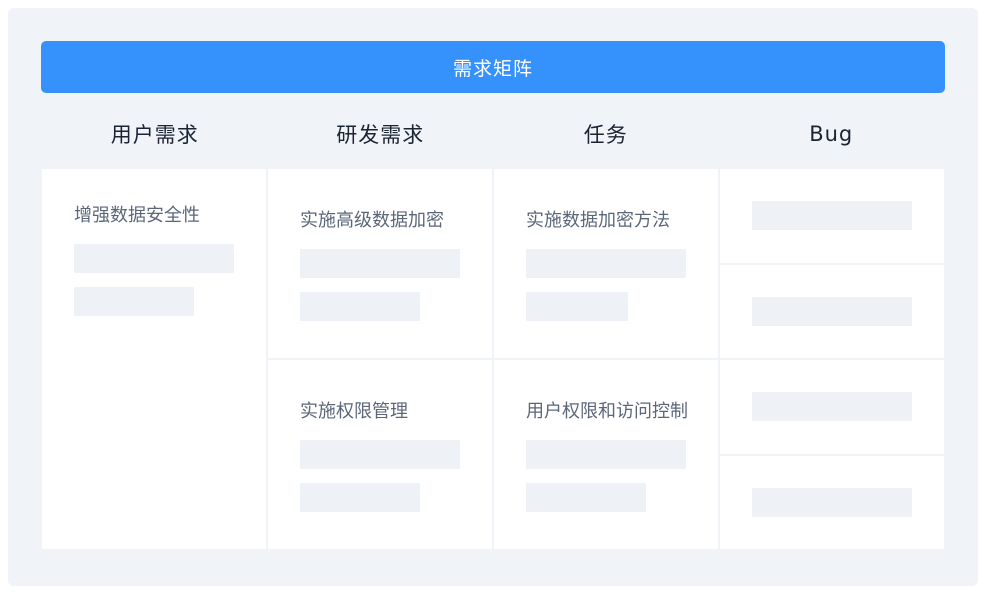 The width and height of the screenshot is (984, 592). Describe the element at coordinates (154, 135) in the screenshot. I see `column-header-user-requirements: 用户需求` at that location.